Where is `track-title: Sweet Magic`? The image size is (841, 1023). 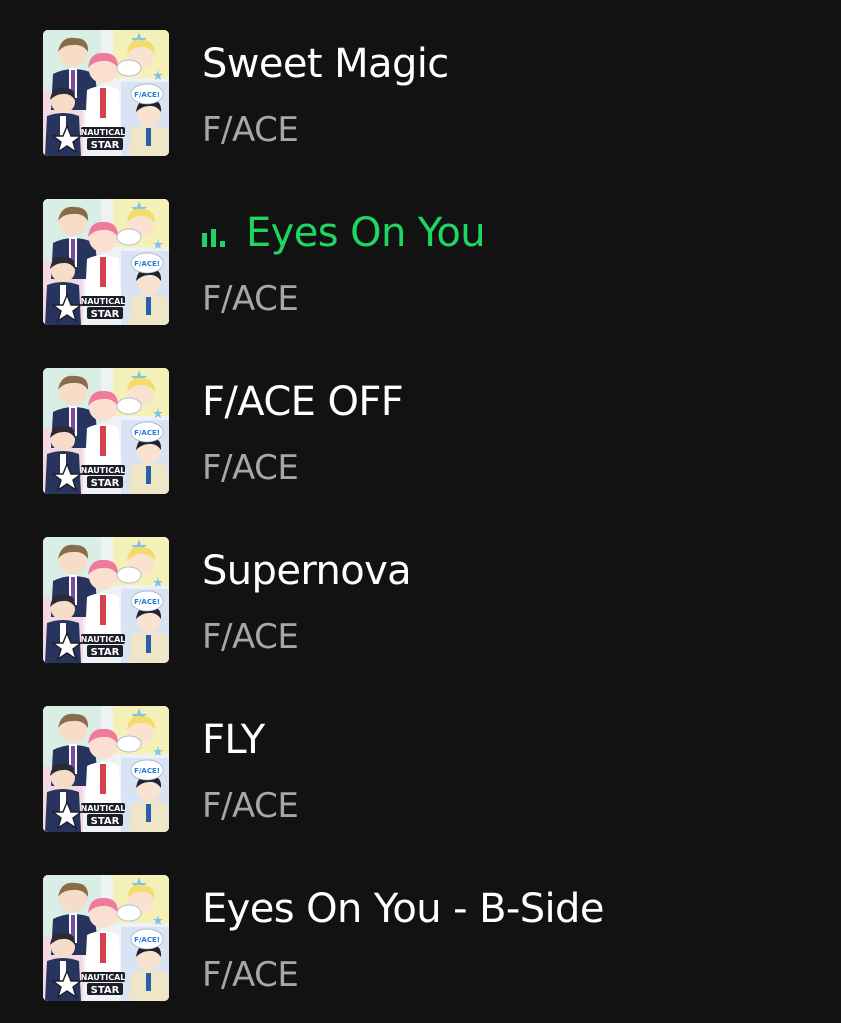 track-title: Sweet Magic is located at coordinates (325, 64).